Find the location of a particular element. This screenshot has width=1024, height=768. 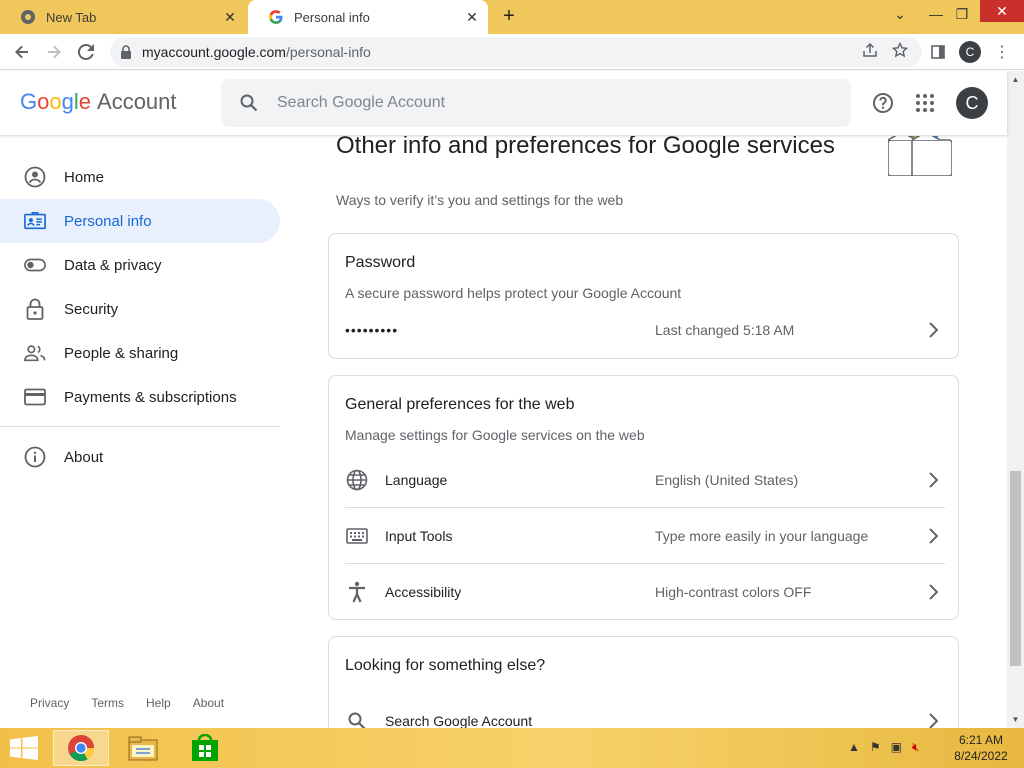

logo-suffix: Account is located at coordinates (137, 101).